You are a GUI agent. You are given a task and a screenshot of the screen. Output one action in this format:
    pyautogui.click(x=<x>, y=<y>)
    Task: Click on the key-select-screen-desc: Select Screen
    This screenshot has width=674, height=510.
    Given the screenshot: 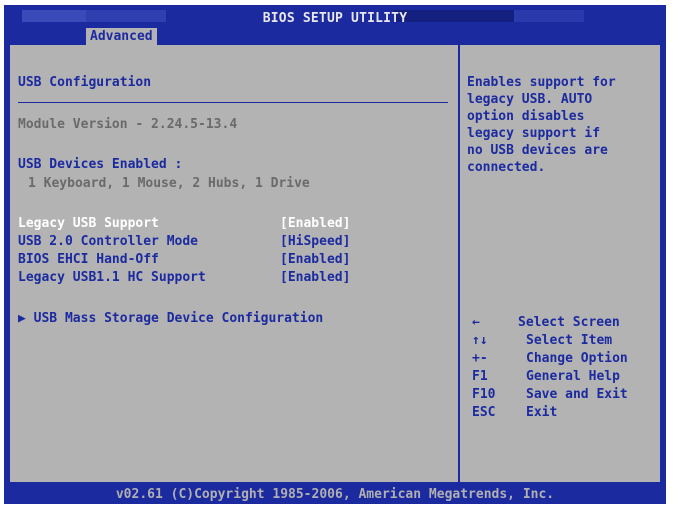 What is the action you would take?
    pyautogui.click(x=569, y=322)
    